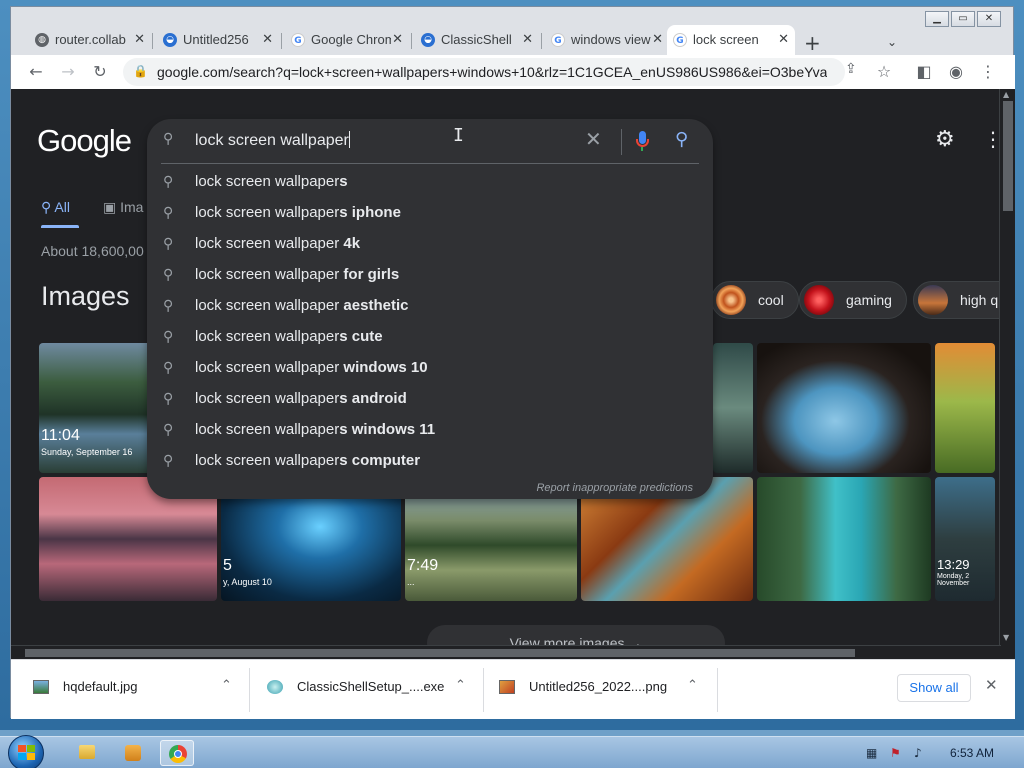 The width and height of the screenshot is (1024, 768). I want to click on download-item: ClassicShellSetup_....exe ⌃, so click(364, 690).